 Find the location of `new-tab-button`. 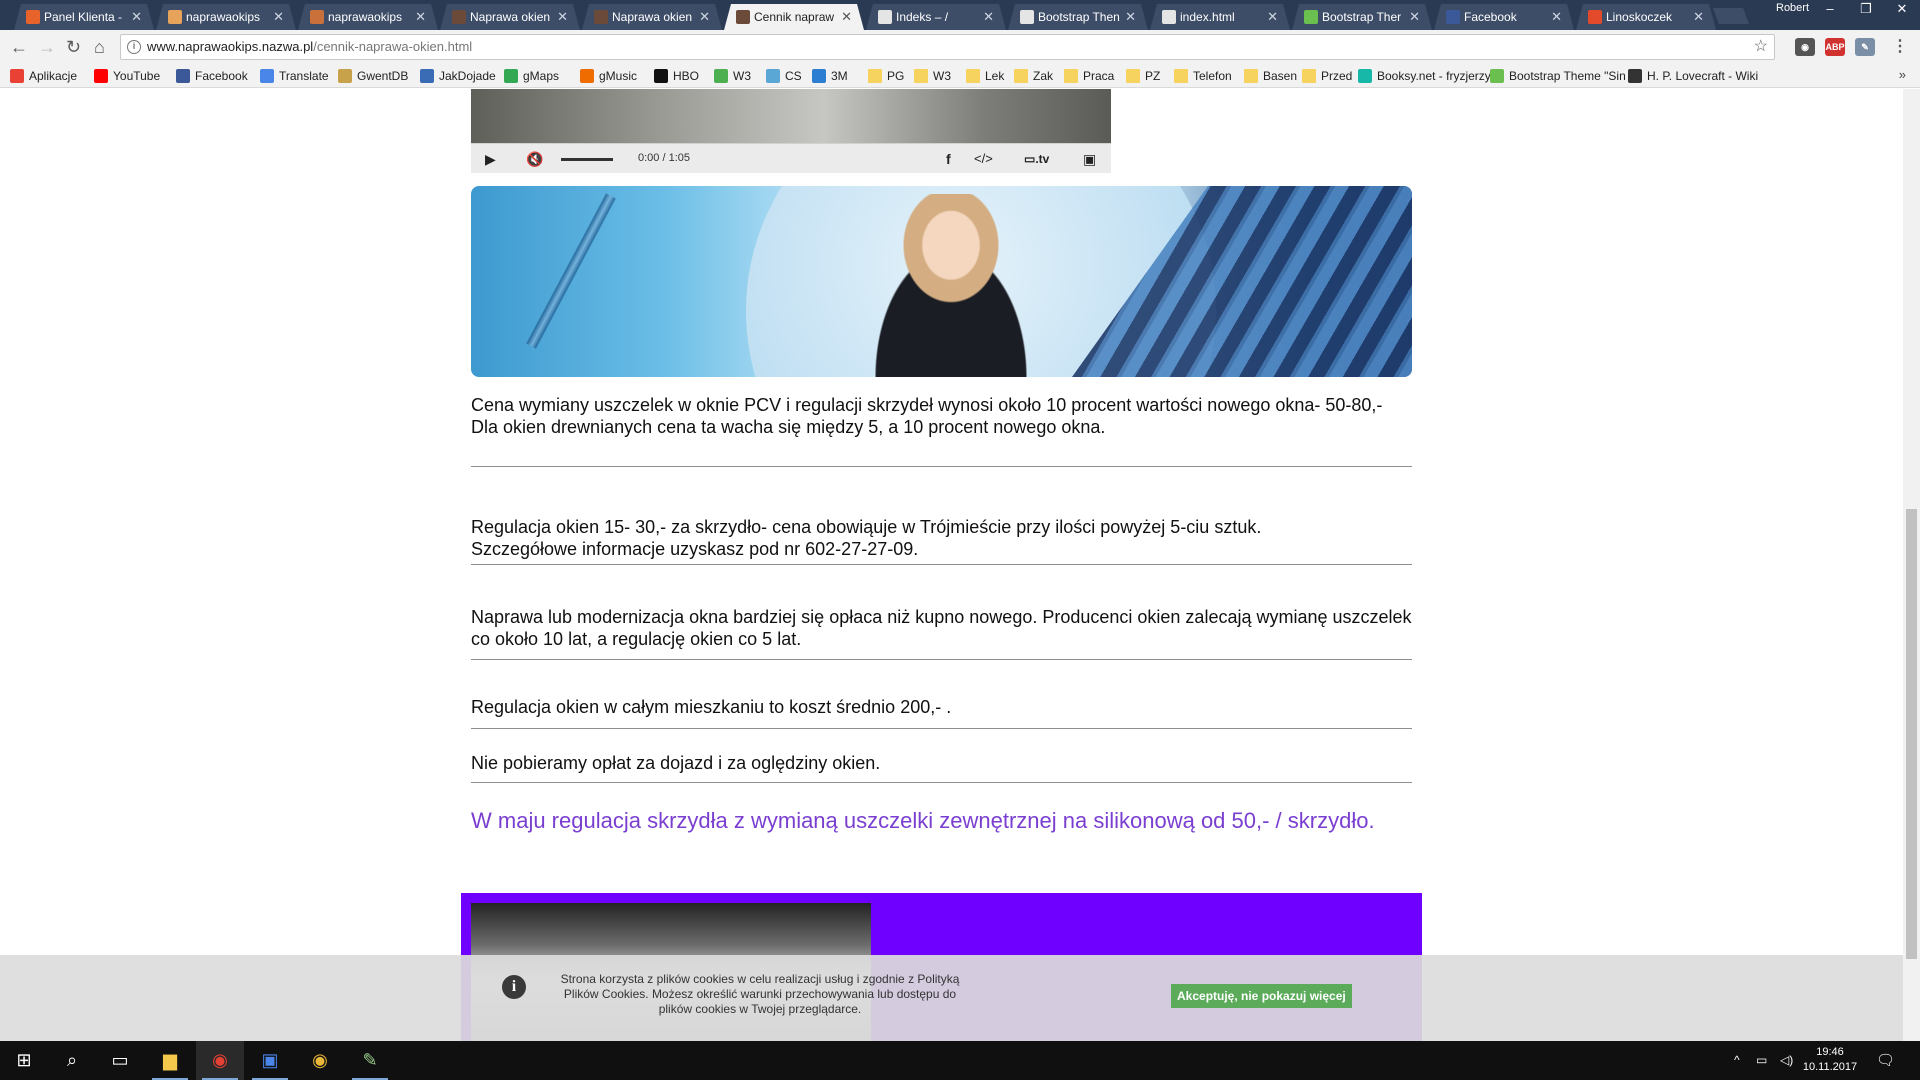

new-tab-button is located at coordinates (1731, 16).